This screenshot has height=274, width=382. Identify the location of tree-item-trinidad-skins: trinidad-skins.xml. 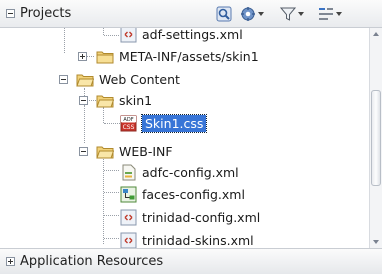
(187, 239).